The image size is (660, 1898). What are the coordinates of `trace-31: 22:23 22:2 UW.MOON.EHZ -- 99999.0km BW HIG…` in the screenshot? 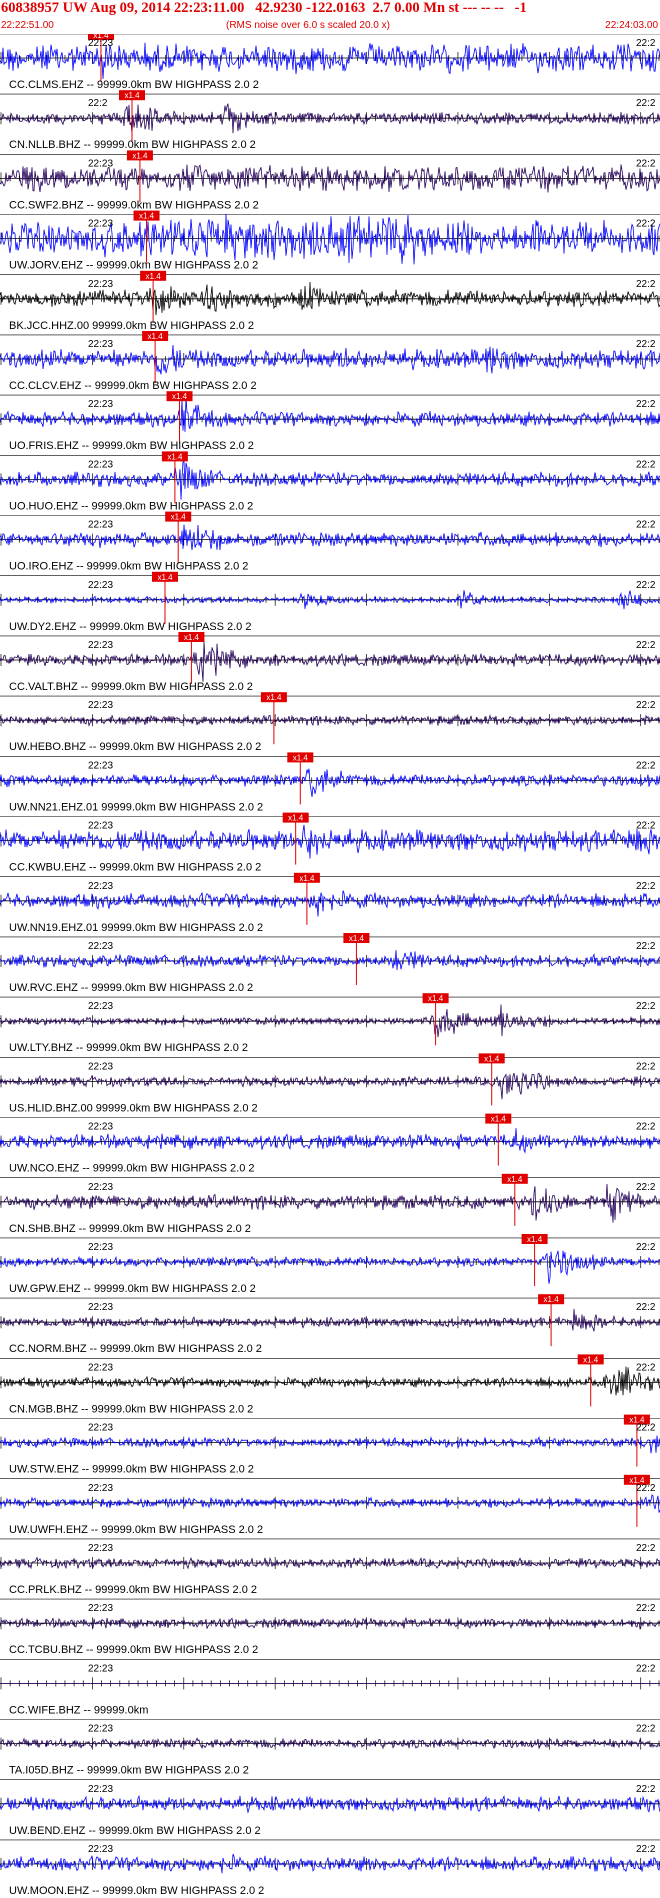 It's located at (330, 1868).